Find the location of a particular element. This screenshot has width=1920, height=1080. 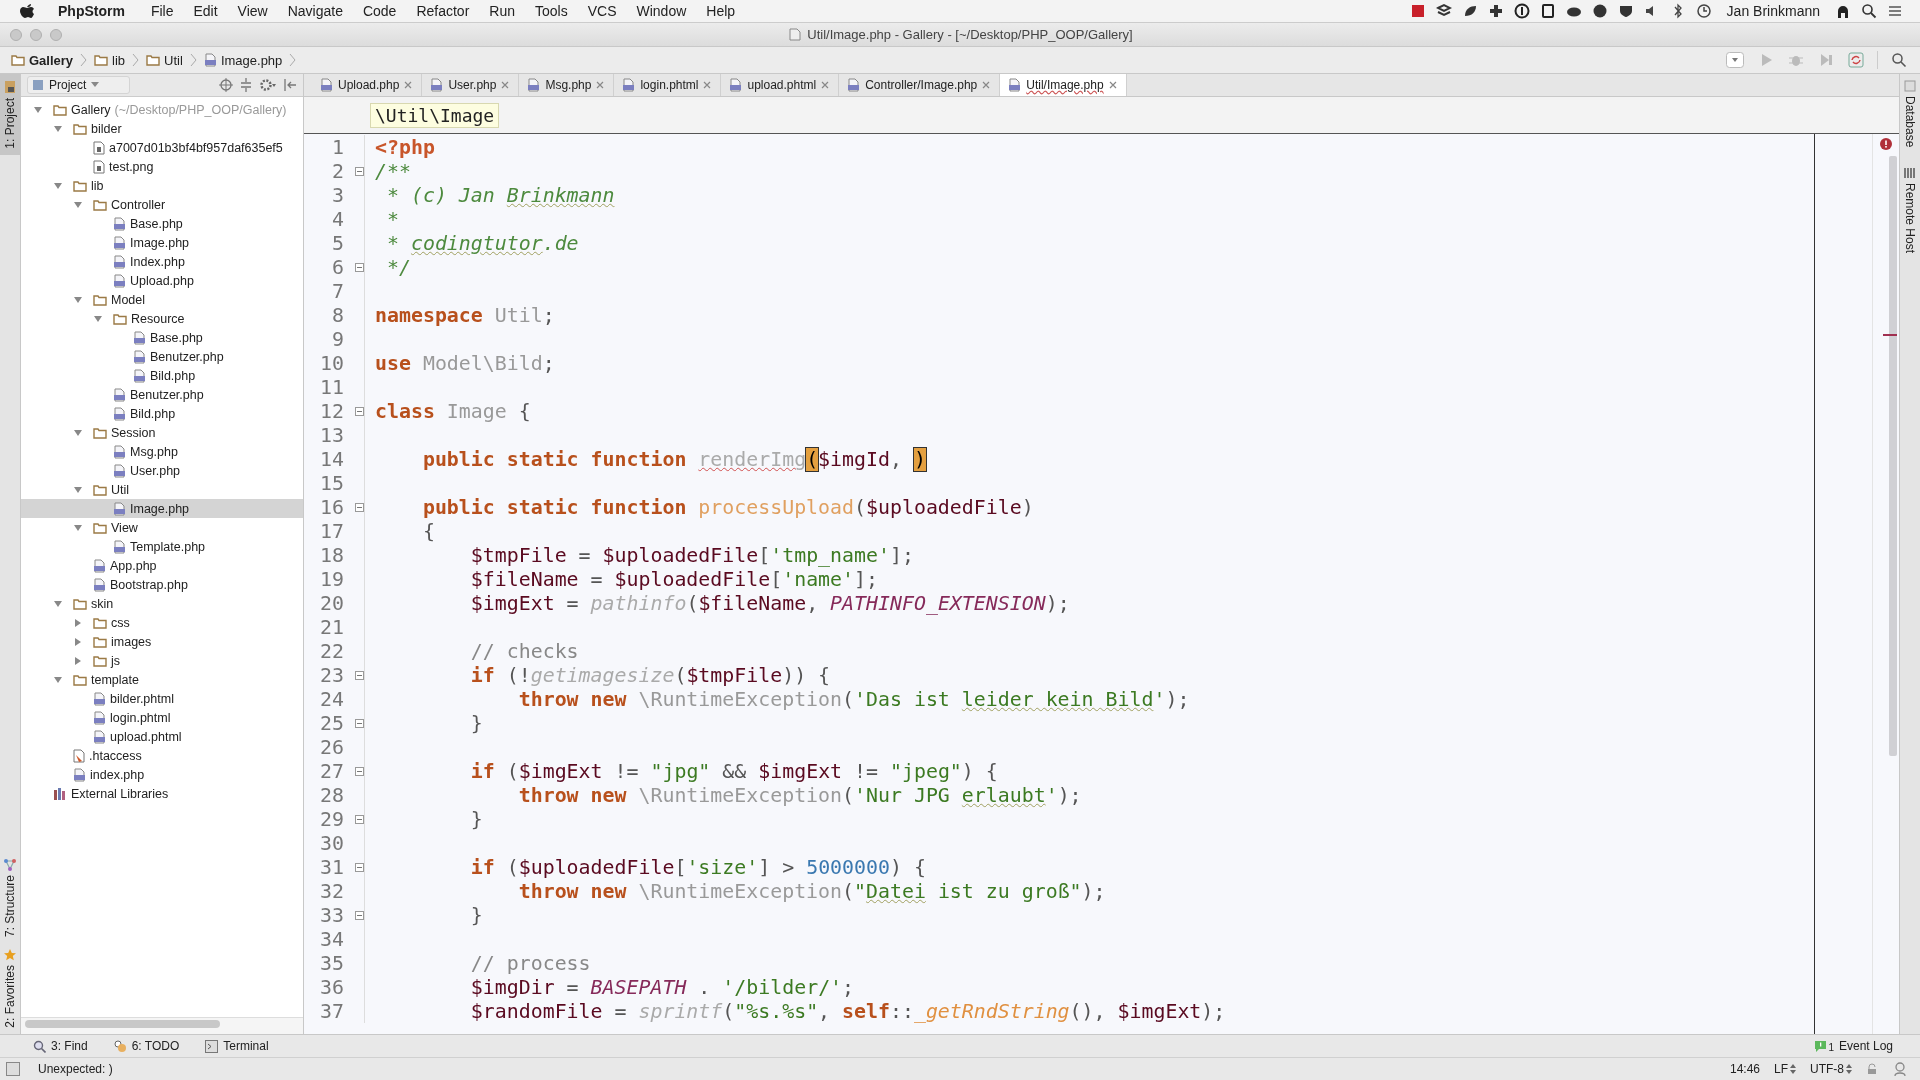

tool-window-tab: 2: Favorites is located at coordinates (10, 988).